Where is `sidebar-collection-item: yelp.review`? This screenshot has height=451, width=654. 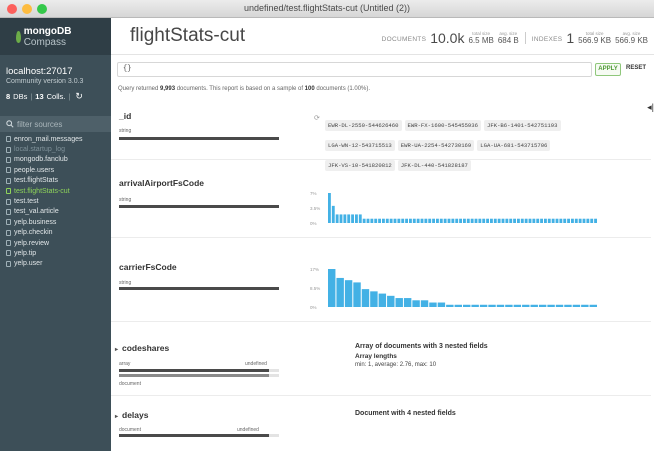 sidebar-collection-item: yelp.review is located at coordinates (55, 243).